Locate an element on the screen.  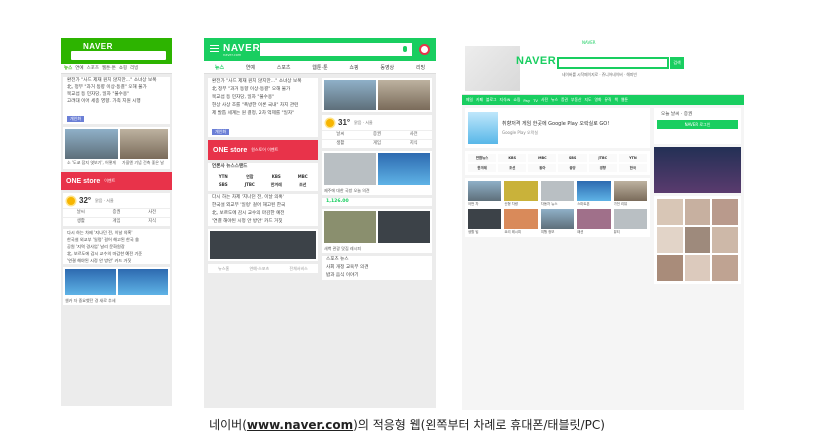
phone-search-input is located at coordinates (118, 55).